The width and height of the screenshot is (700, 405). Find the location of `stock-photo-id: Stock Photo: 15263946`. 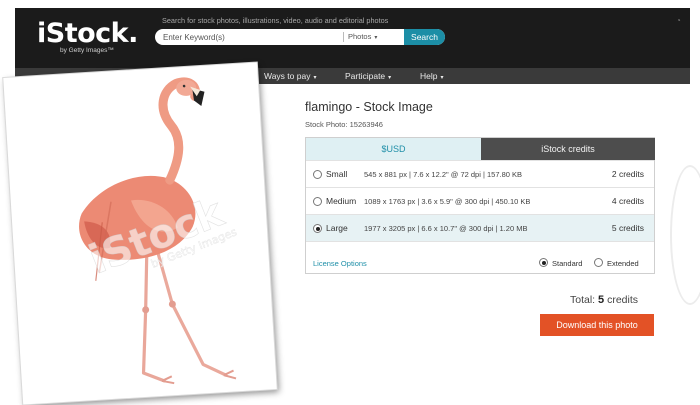

stock-photo-id: Stock Photo: 15263946 is located at coordinates (344, 124).